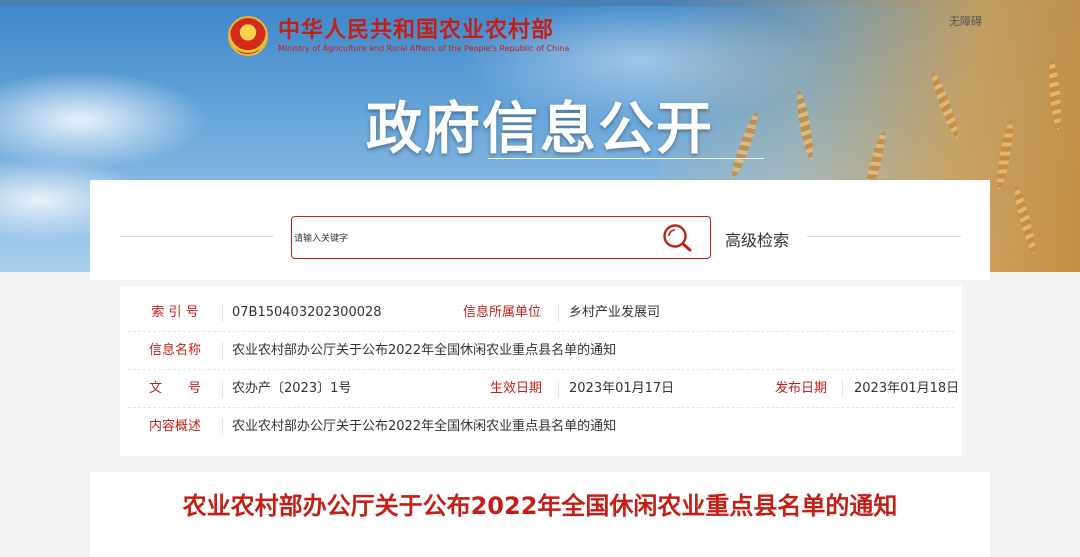  I want to click on hero-underline, so click(626, 158).